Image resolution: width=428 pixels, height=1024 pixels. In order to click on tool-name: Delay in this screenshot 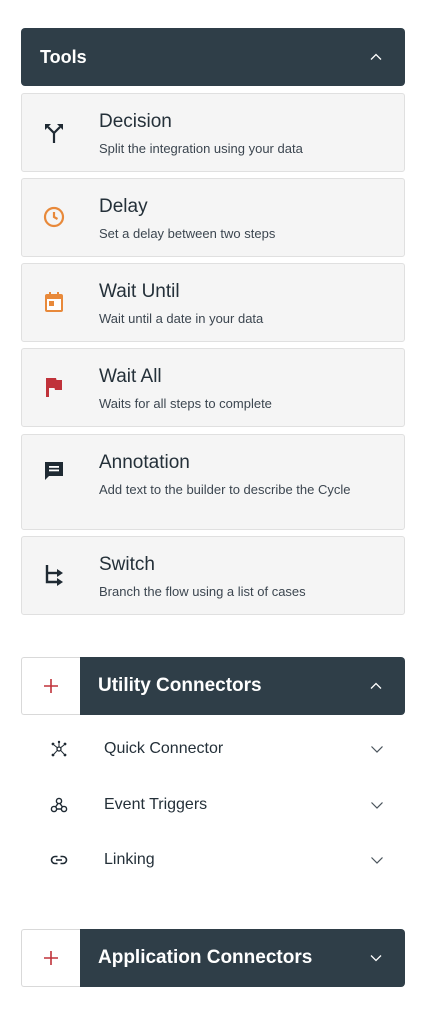, I will do `click(123, 206)`.